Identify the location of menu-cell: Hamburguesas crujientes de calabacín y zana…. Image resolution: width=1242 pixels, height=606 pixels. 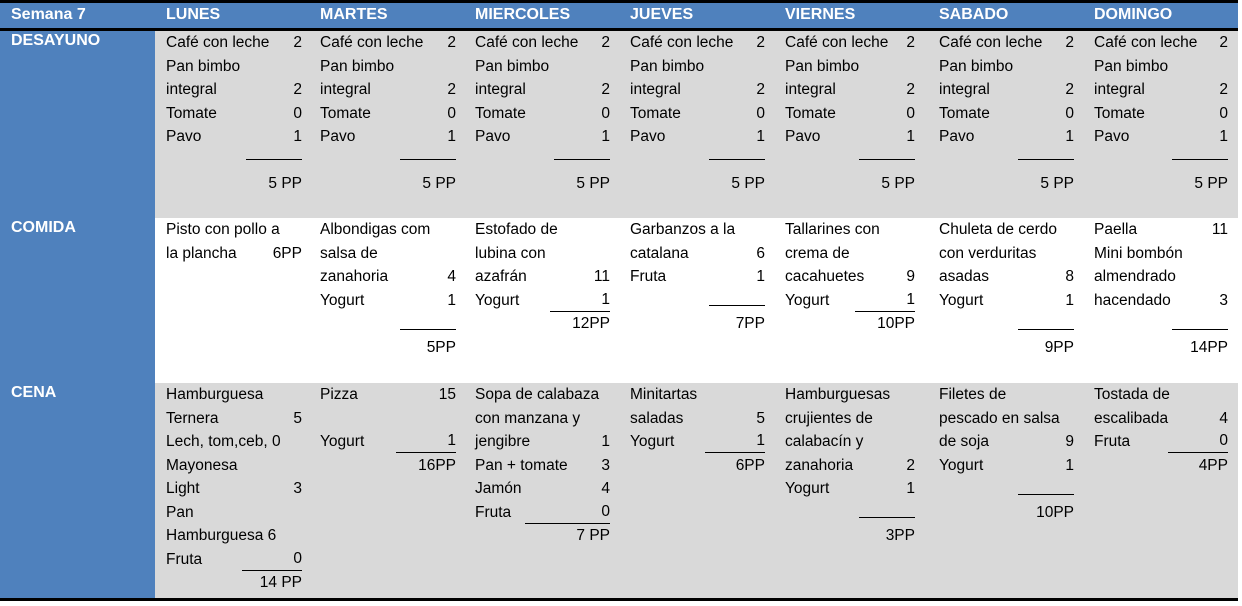
(850, 465).